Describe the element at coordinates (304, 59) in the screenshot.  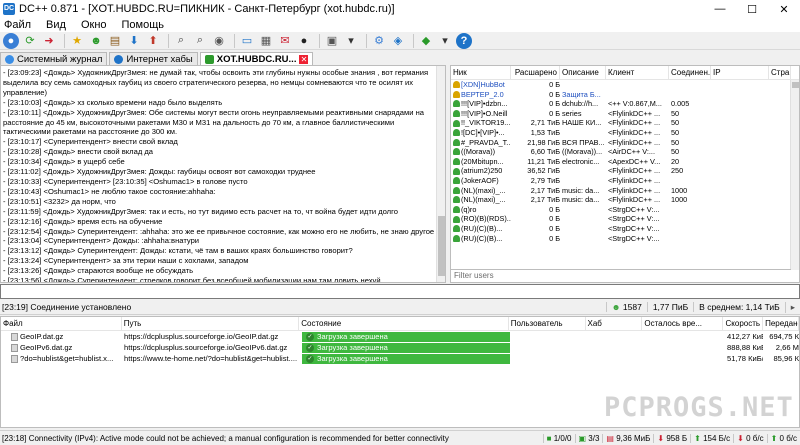
I see `close-tab-icon: ✕` at that location.